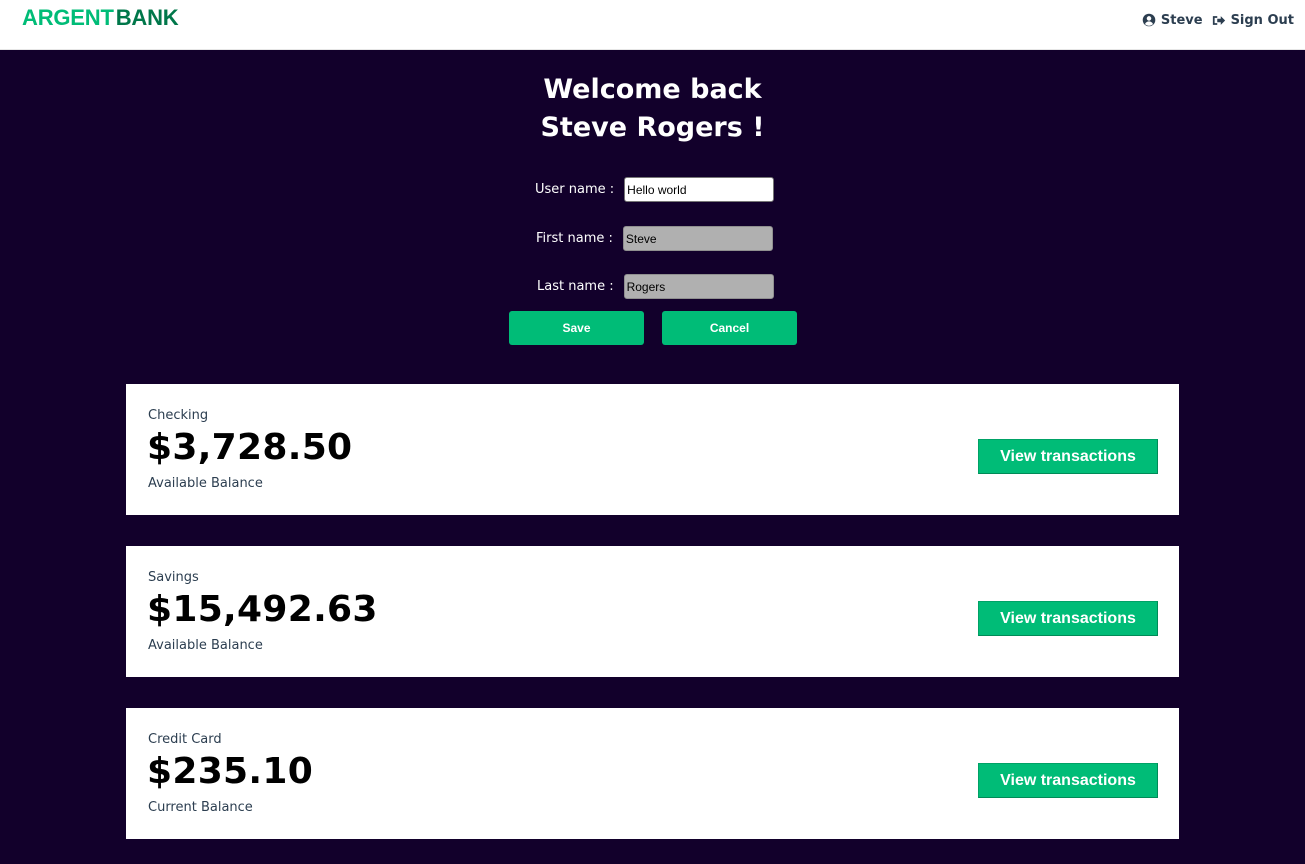 This screenshot has height=864, width=1305. I want to click on logo-bank: BANK, so click(147, 17).